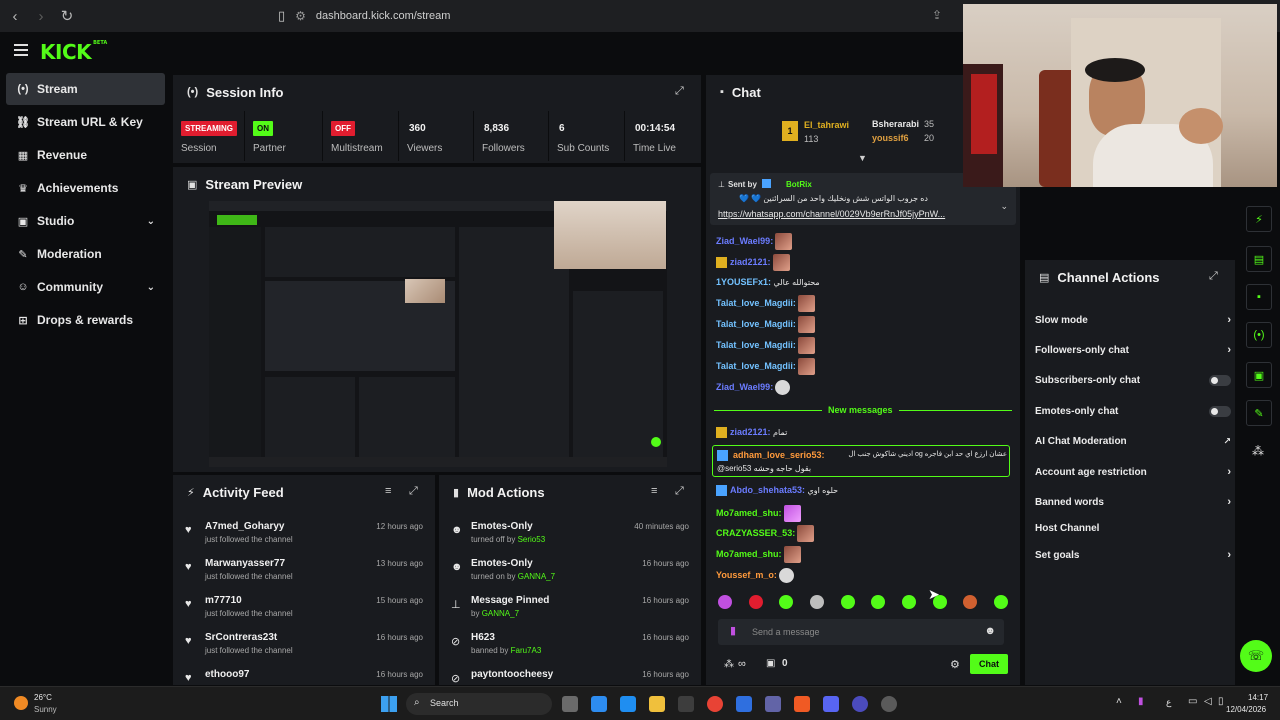 The height and width of the screenshot is (720, 1280). Describe the element at coordinates (85, 122) in the screenshot. I see `sidebar-item-stream-url: ⛓ Stream URL & Key` at that location.